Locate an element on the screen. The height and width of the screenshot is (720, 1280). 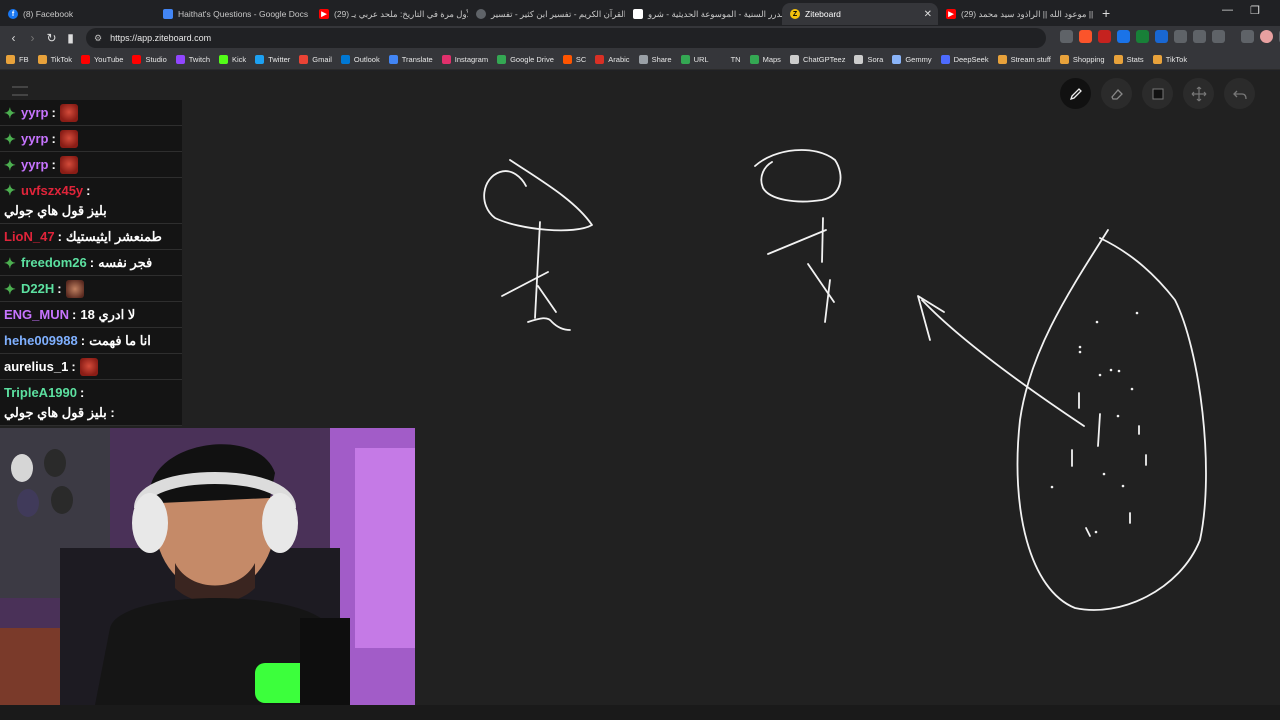
shape-tool-button is located at coordinates (1157, 93).